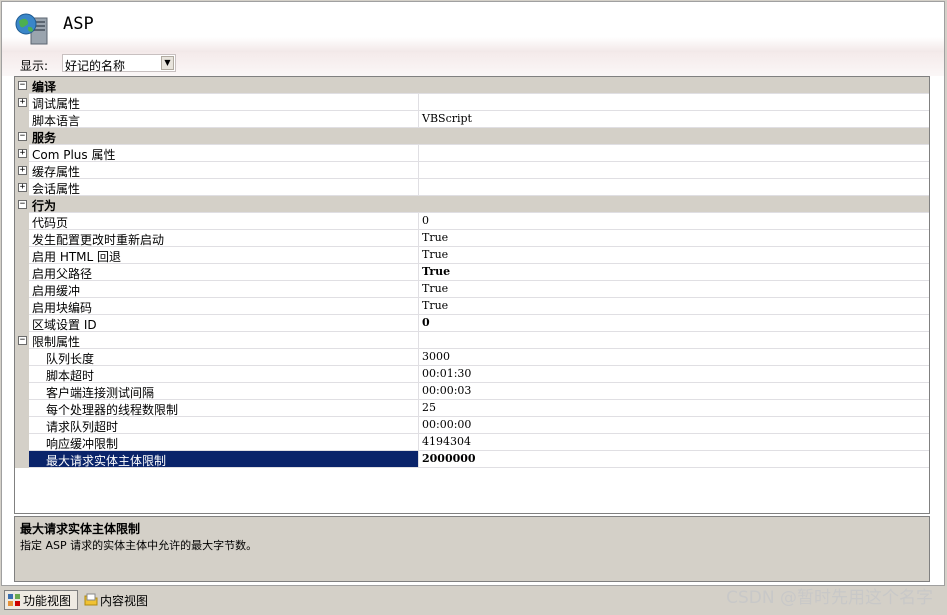 The height and width of the screenshot is (615, 947). What do you see at coordinates (56, 172) in the screenshot?
I see `property-name: 缓存属性` at bounding box center [56, 172].